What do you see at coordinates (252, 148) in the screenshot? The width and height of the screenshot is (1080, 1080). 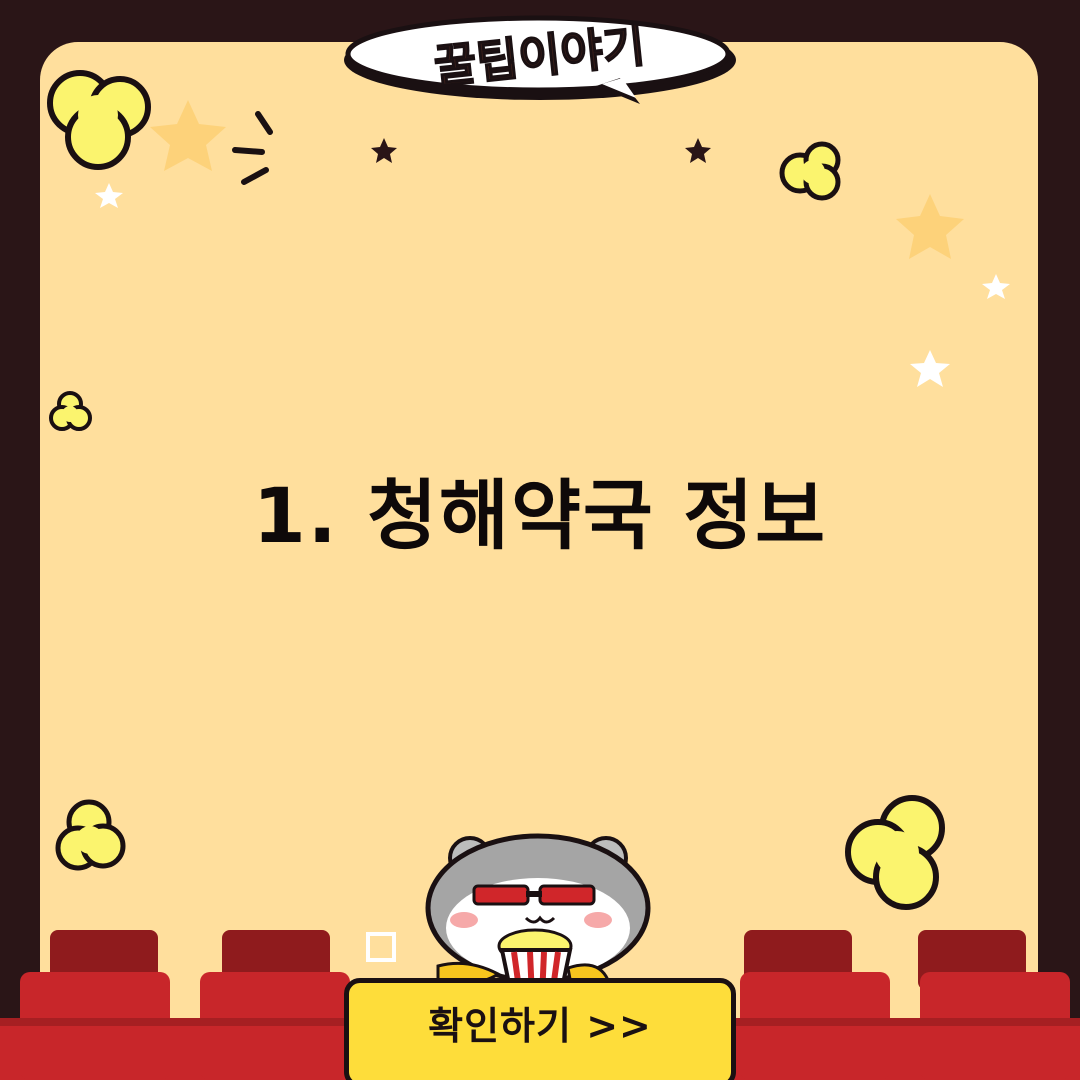 I see `accent-lines` at bounding box center [252, 148].